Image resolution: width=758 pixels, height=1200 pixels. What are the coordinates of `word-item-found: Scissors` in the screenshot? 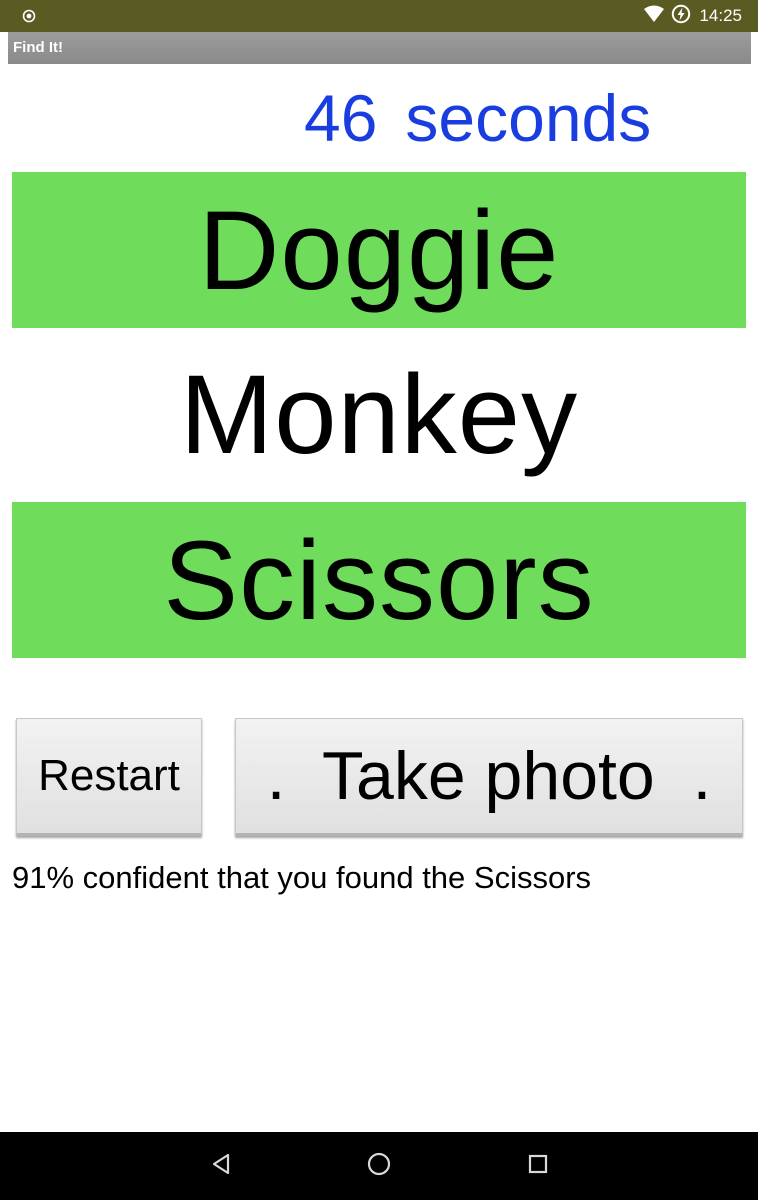 It's located at (379, 580).